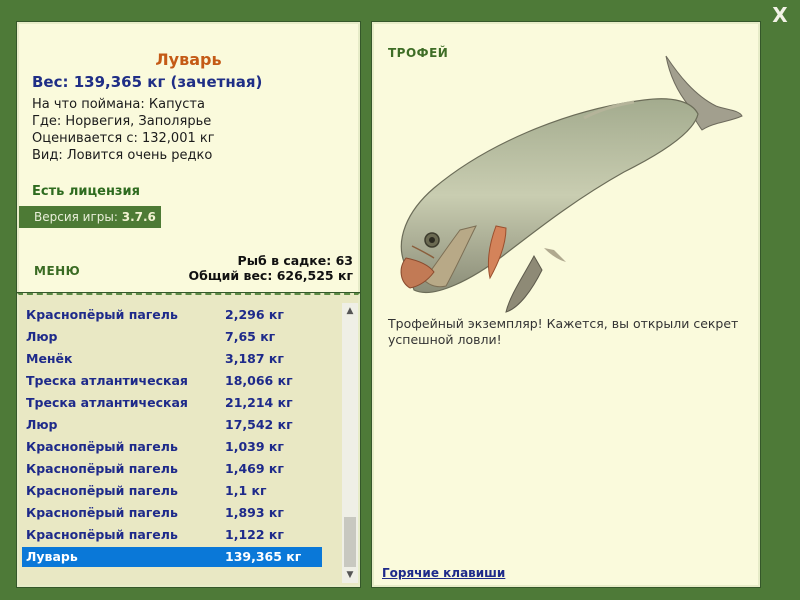  Describe the element at coordinates (350, 443) in the screenshot. I see `scrollbar: ▲ ▼` at that location.